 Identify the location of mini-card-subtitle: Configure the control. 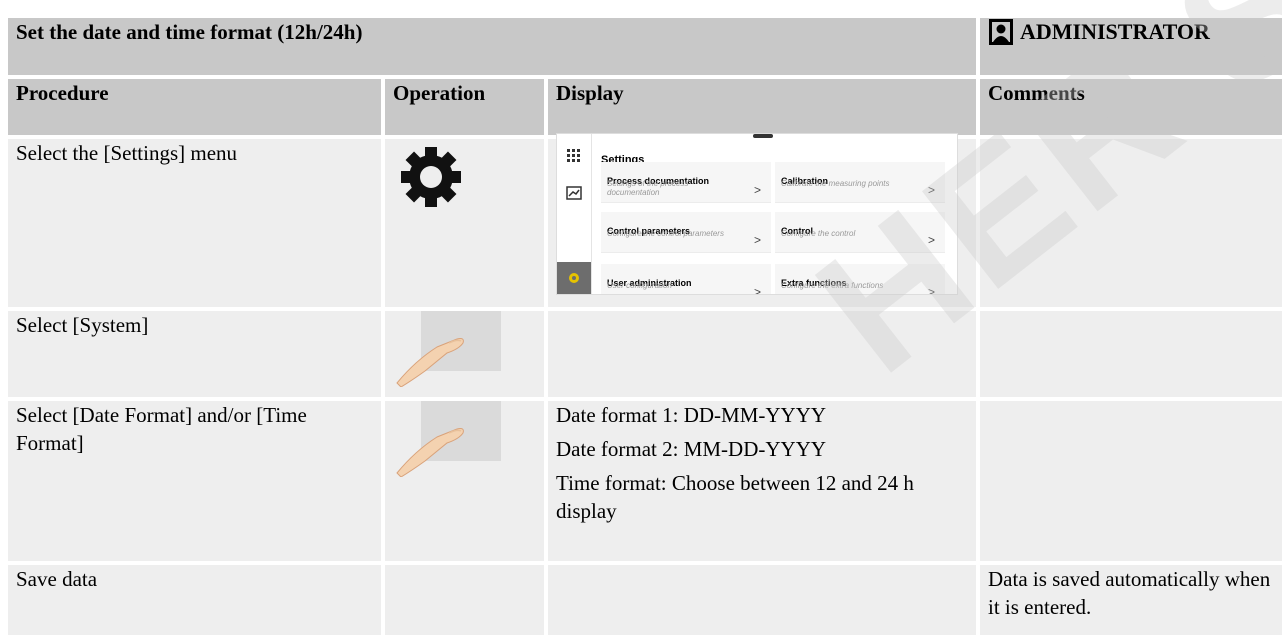
(818, 233).